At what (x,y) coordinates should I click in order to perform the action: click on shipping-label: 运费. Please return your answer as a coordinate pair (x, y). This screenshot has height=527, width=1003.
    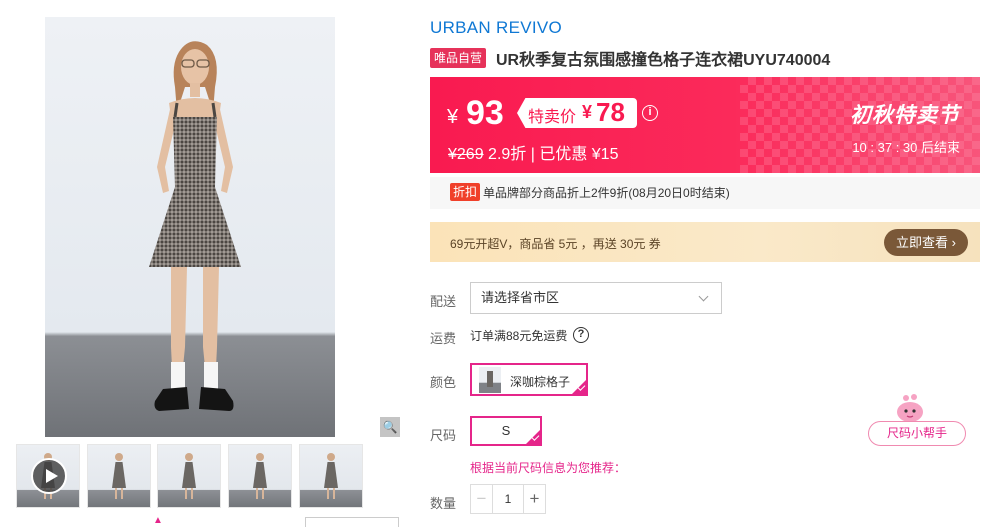
    Looking at the image, I should click on (443, 338).